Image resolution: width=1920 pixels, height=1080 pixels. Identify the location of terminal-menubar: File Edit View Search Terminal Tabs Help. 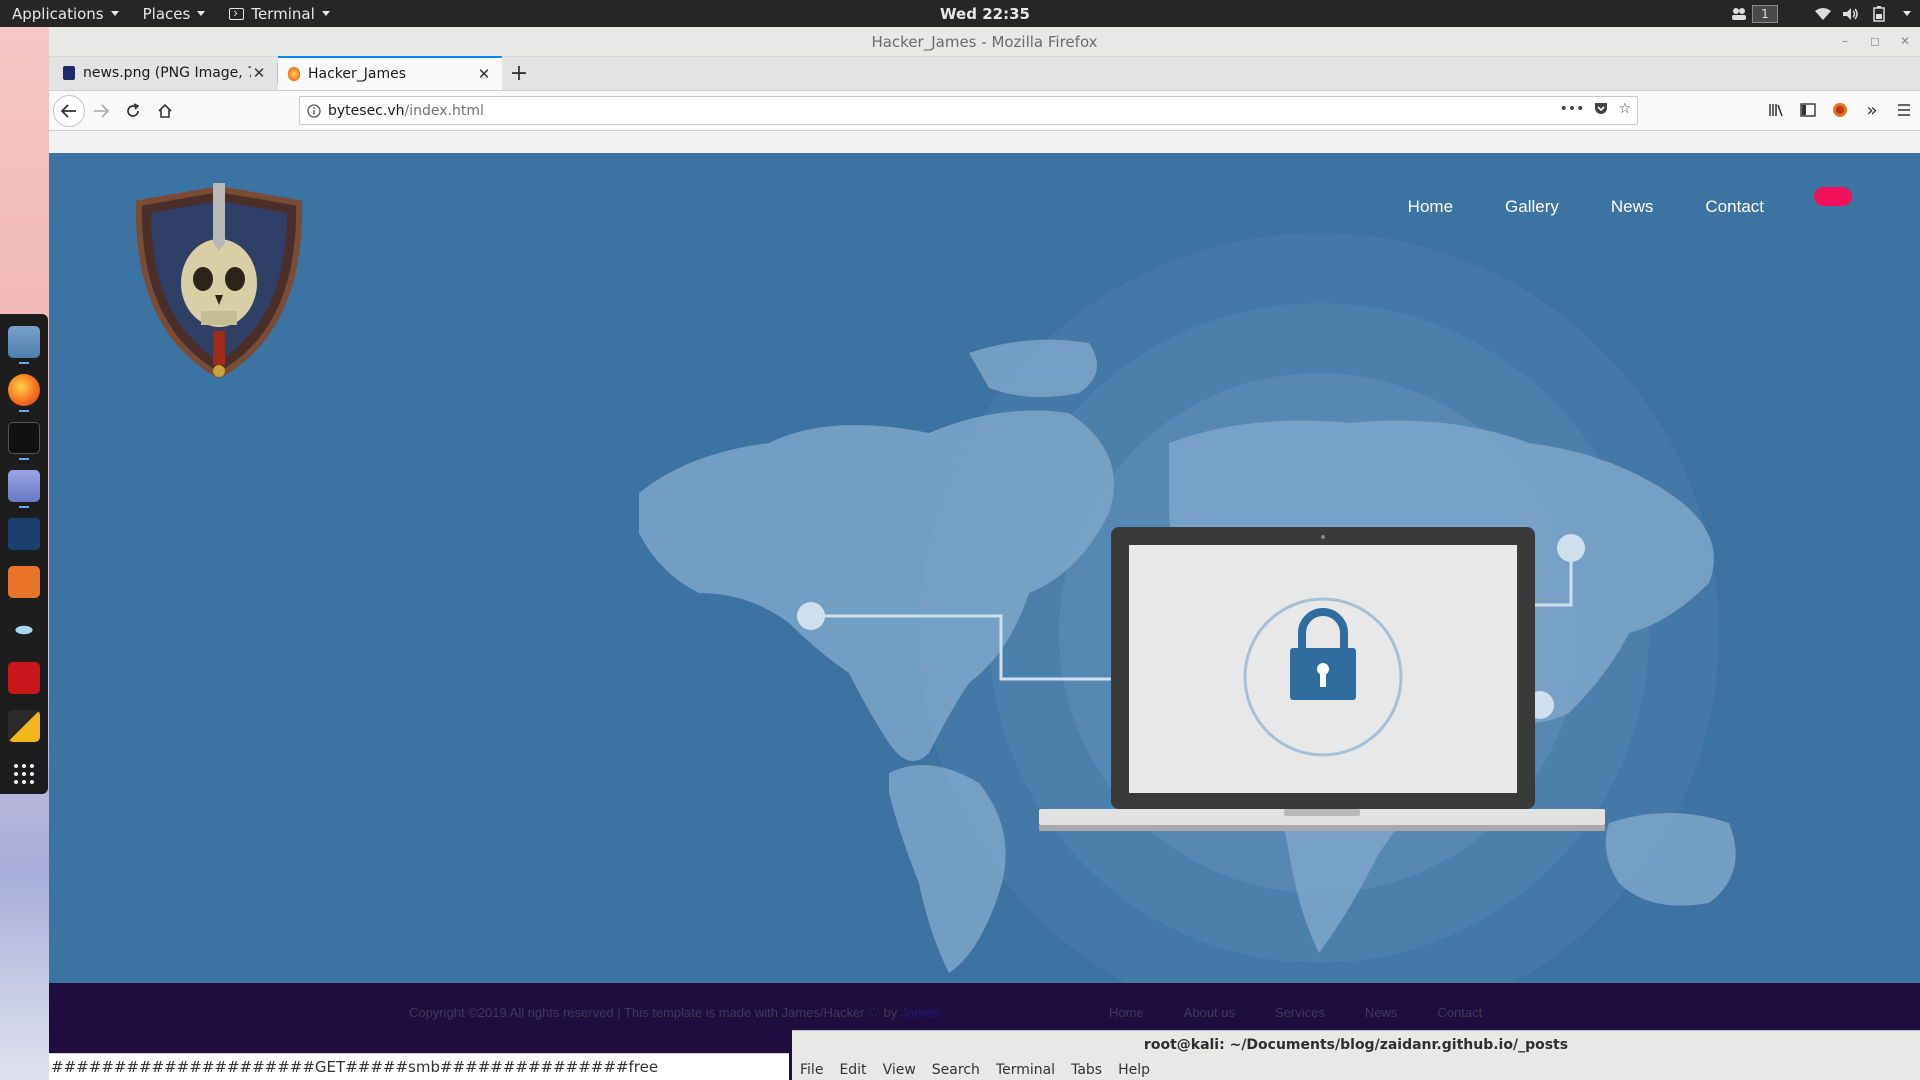
(1356, 1069).